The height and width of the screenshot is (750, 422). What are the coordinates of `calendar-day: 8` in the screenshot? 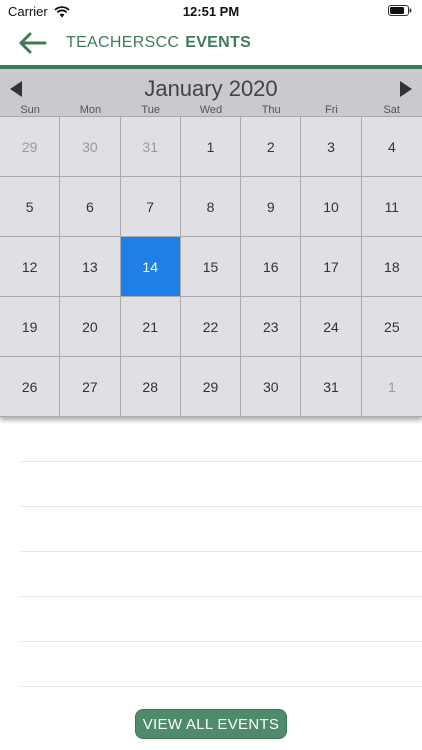 It's located at (211, 207).